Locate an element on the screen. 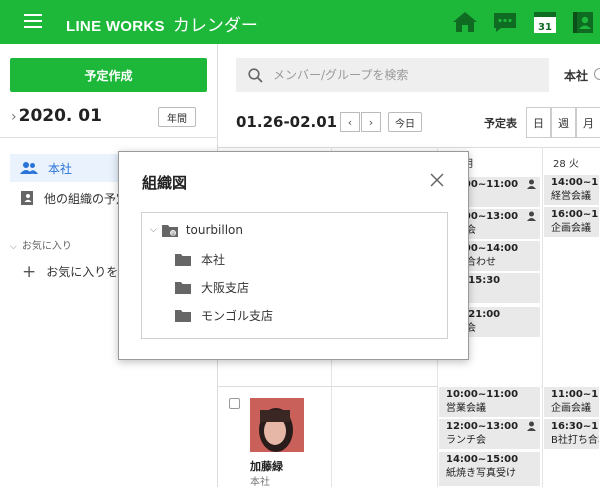 The image size is (600, 487). divider is located at coordinates (109, 137).